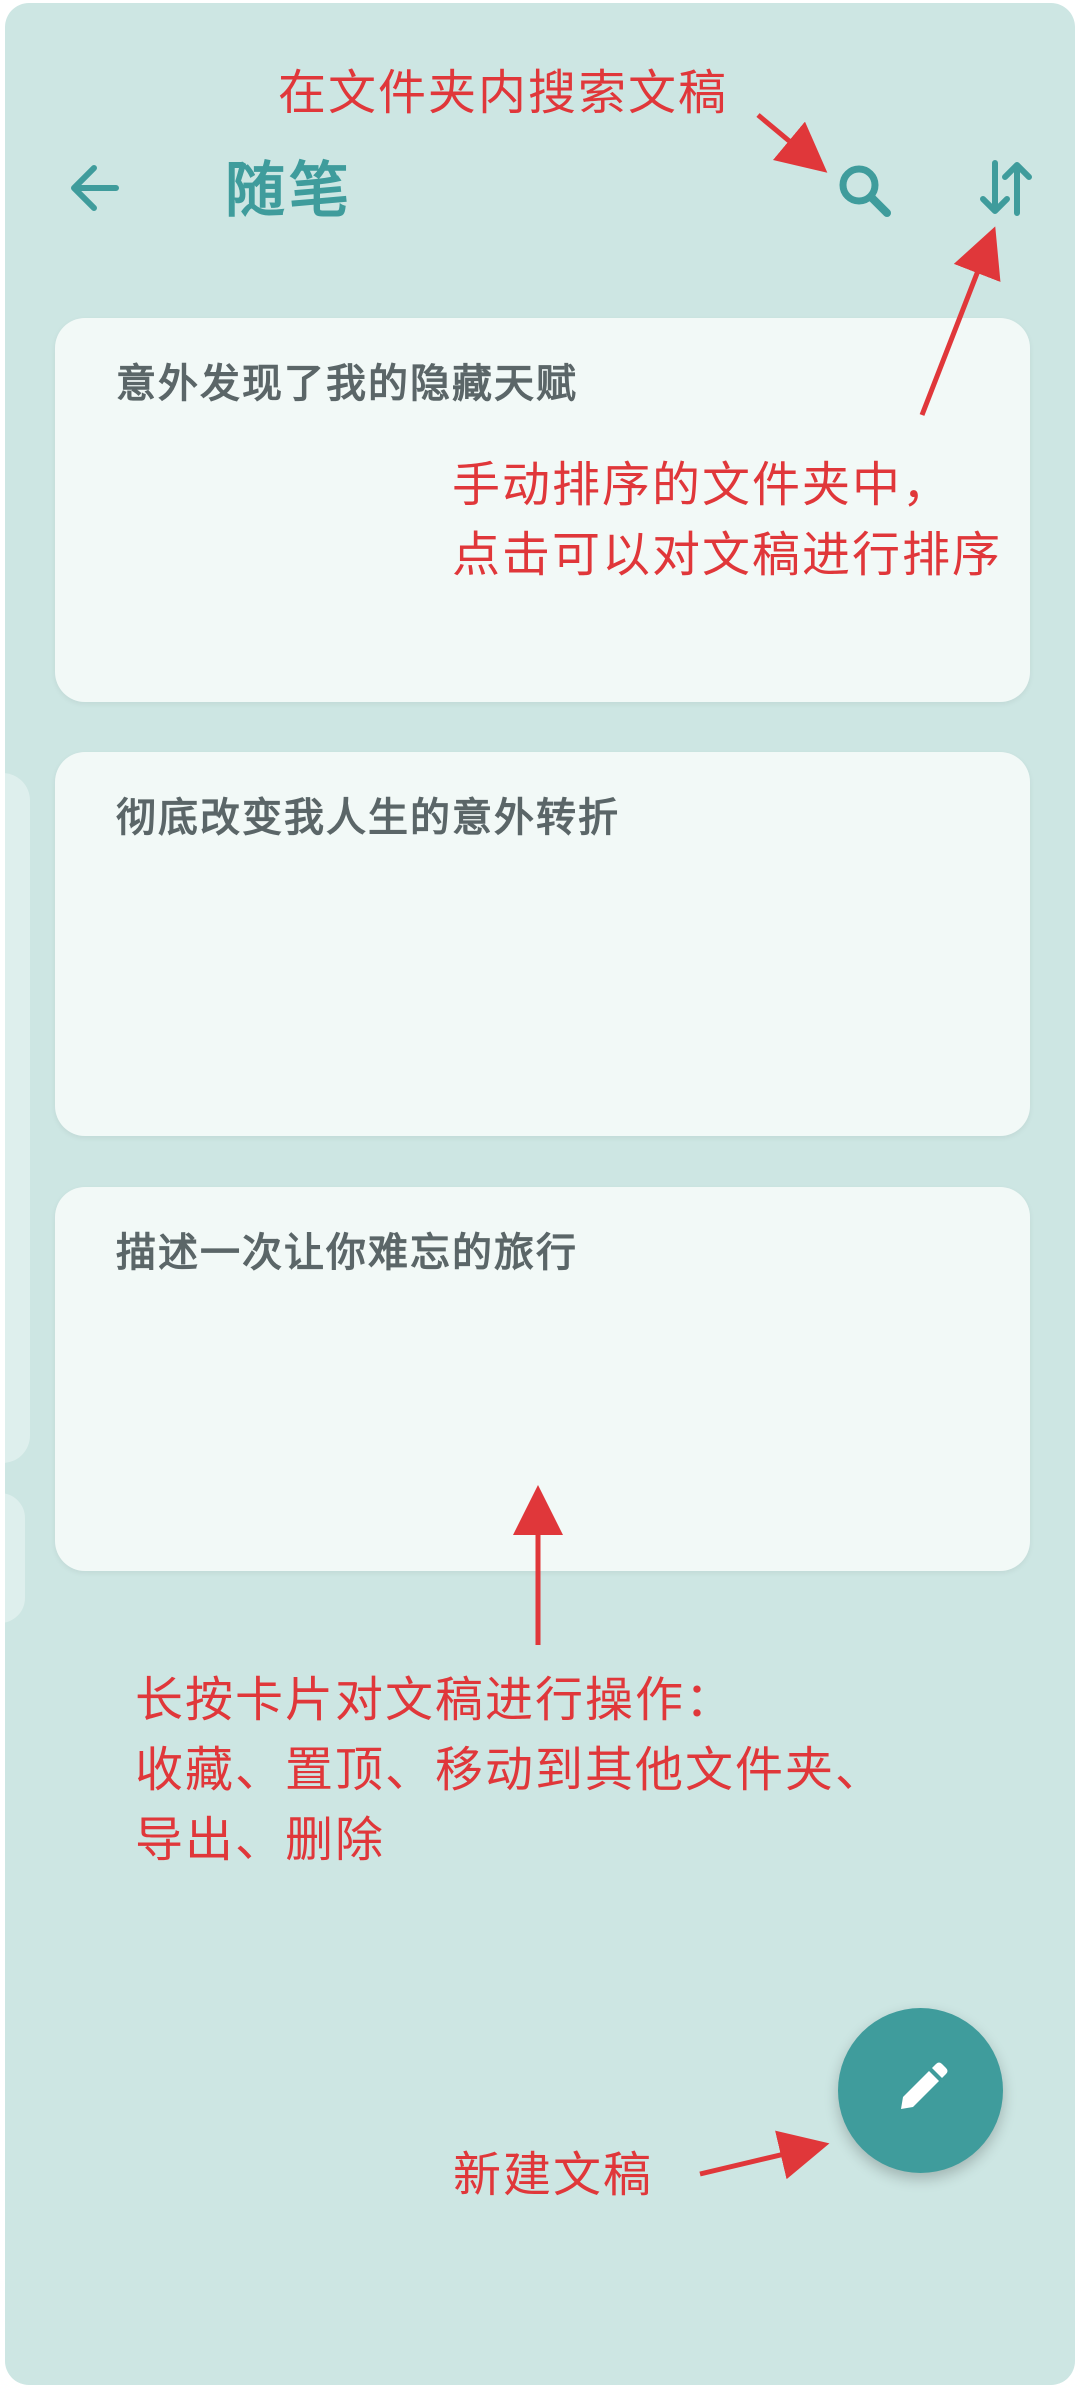 This screenshot has height=2389, width=1080. I want to click on draft-card-title: 意外发现了我的隐藏天赋, so click(347, 384).